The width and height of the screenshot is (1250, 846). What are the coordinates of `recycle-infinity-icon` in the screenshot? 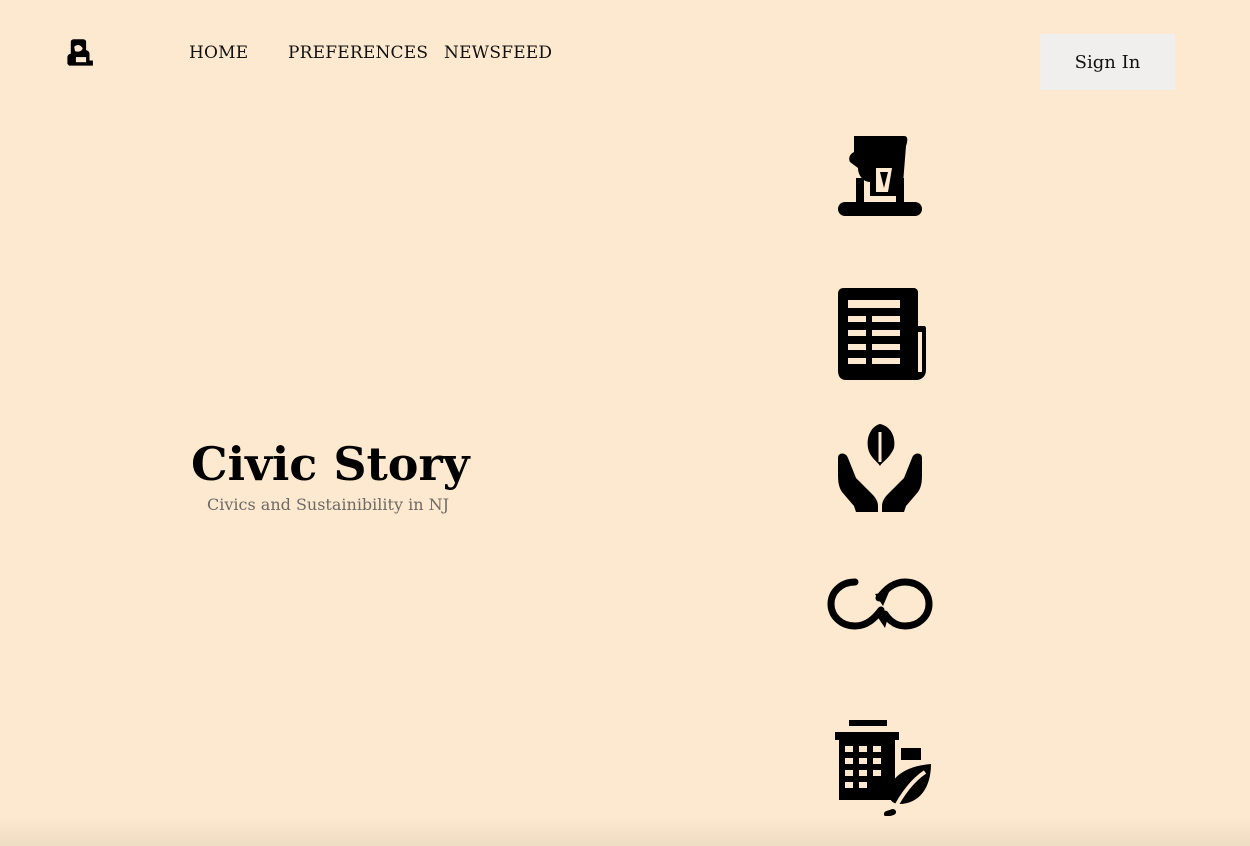 It's located at (880, 604).